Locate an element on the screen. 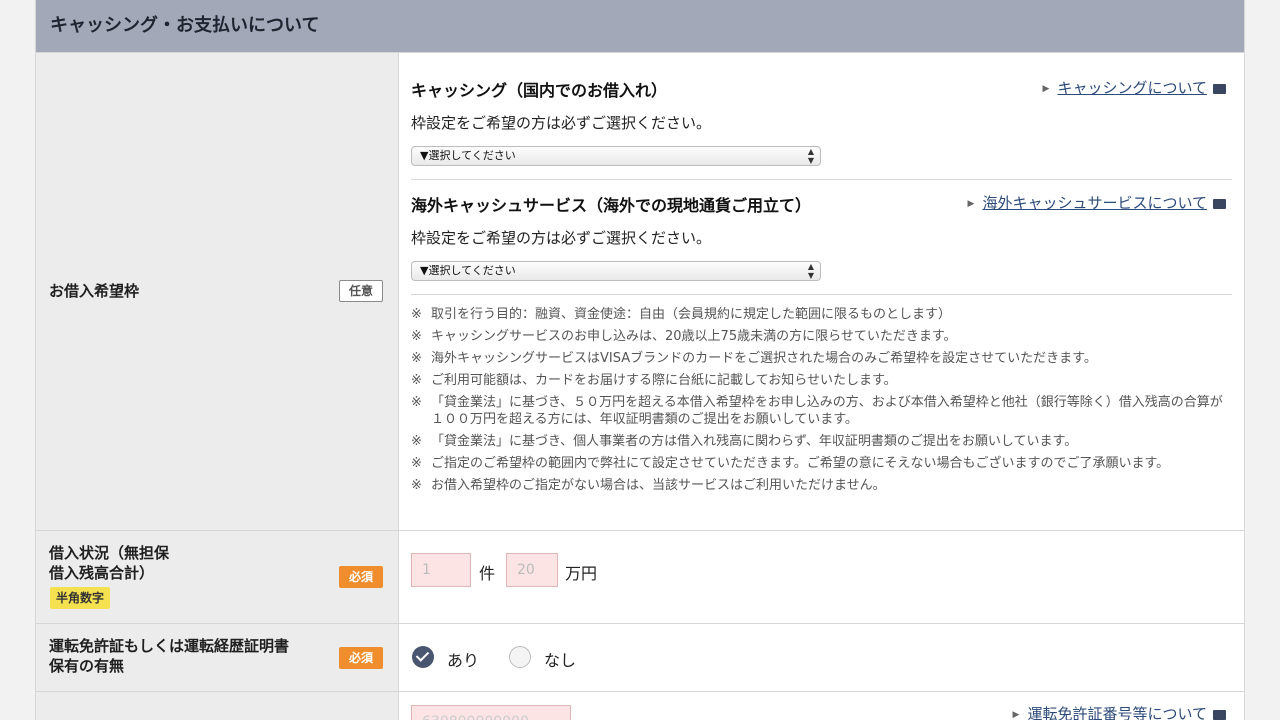  borrow-amount-input: 20 is located at coordinates (532, 570).